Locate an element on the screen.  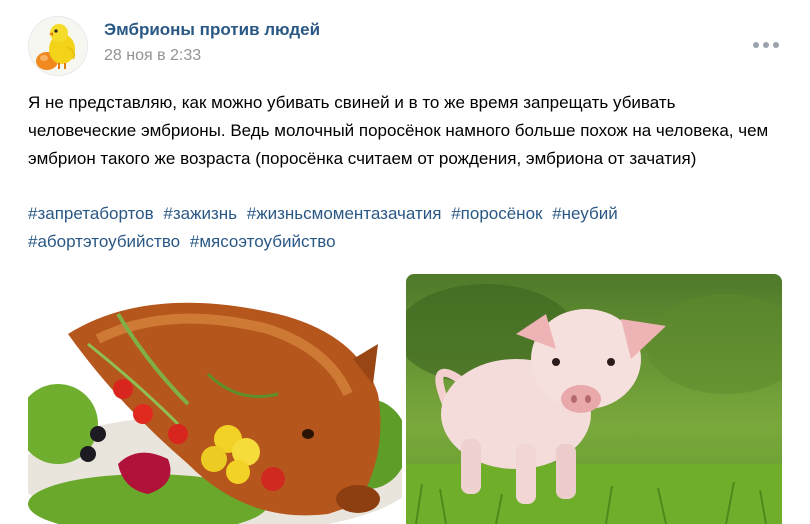
group-avatar is located at coordinates (58, 46).